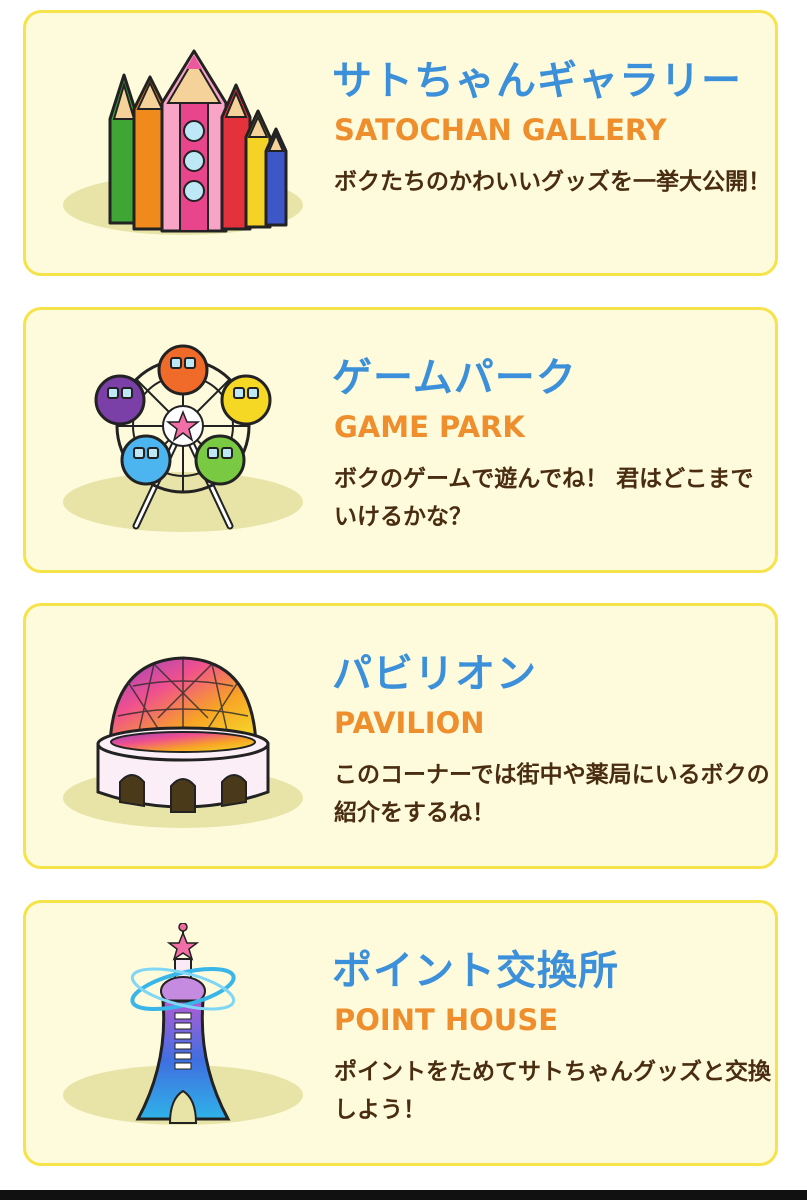 Image resolution: width=807 pixels, height=1200 pixels. Describe the element at coordinates (500, 130) in the screenshot. I see `gallery-subtitle: SATOCHAN GALLERY` at that location.